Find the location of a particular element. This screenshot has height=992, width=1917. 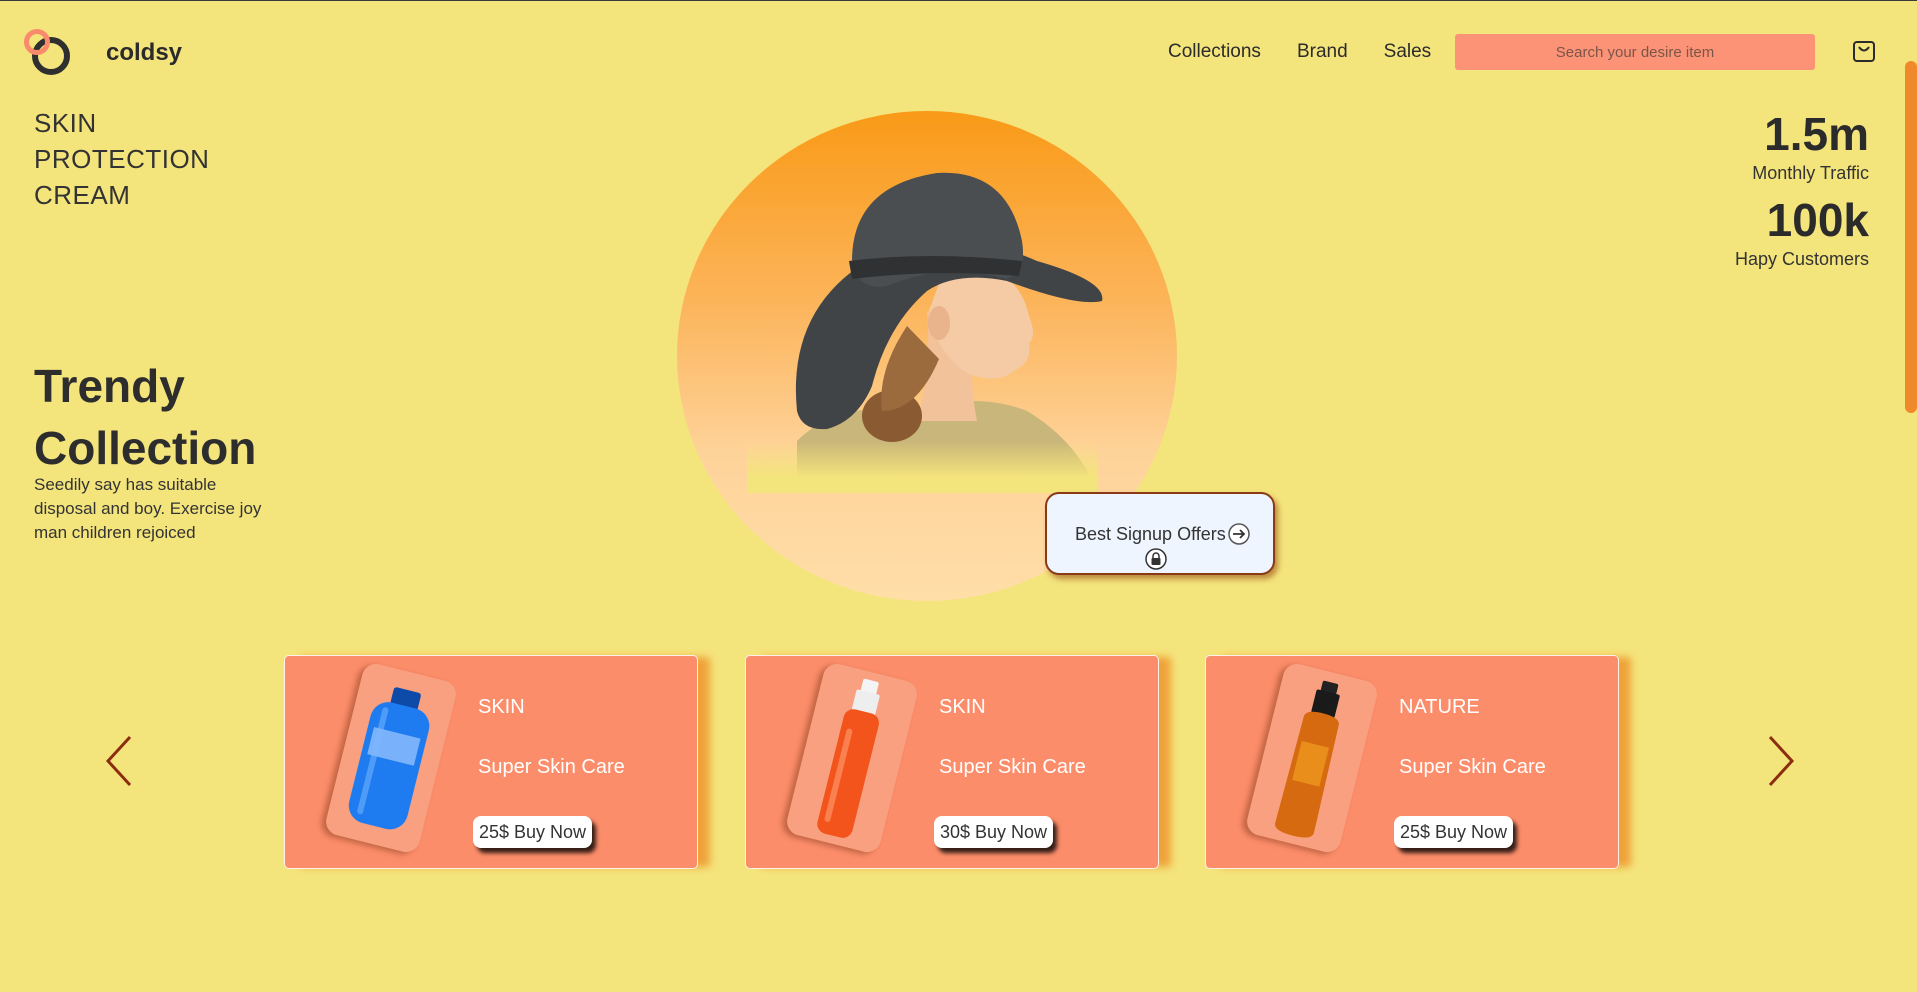

chevron-right-icon is located at coordinates (1781, 761).